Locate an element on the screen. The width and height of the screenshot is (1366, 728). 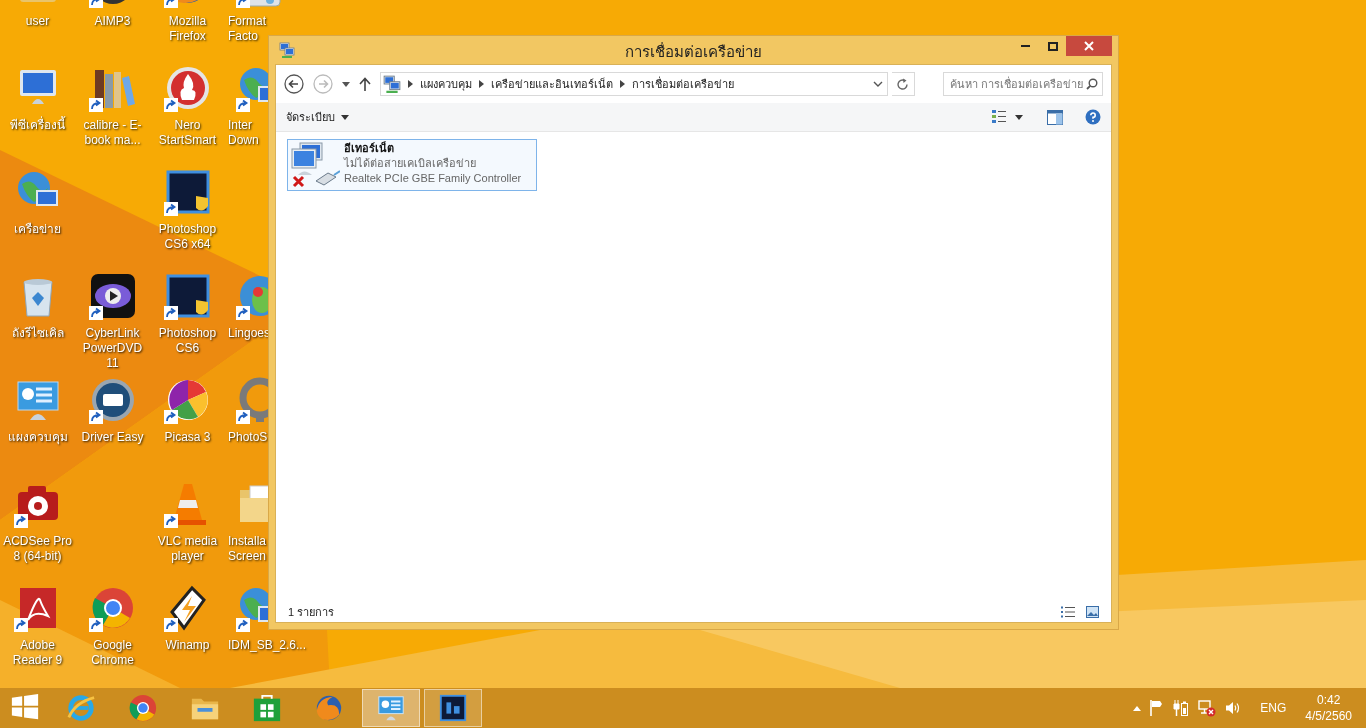
desktop-icon-label: พีซีเครื่องนี้ is located at coordinates (37, 125).